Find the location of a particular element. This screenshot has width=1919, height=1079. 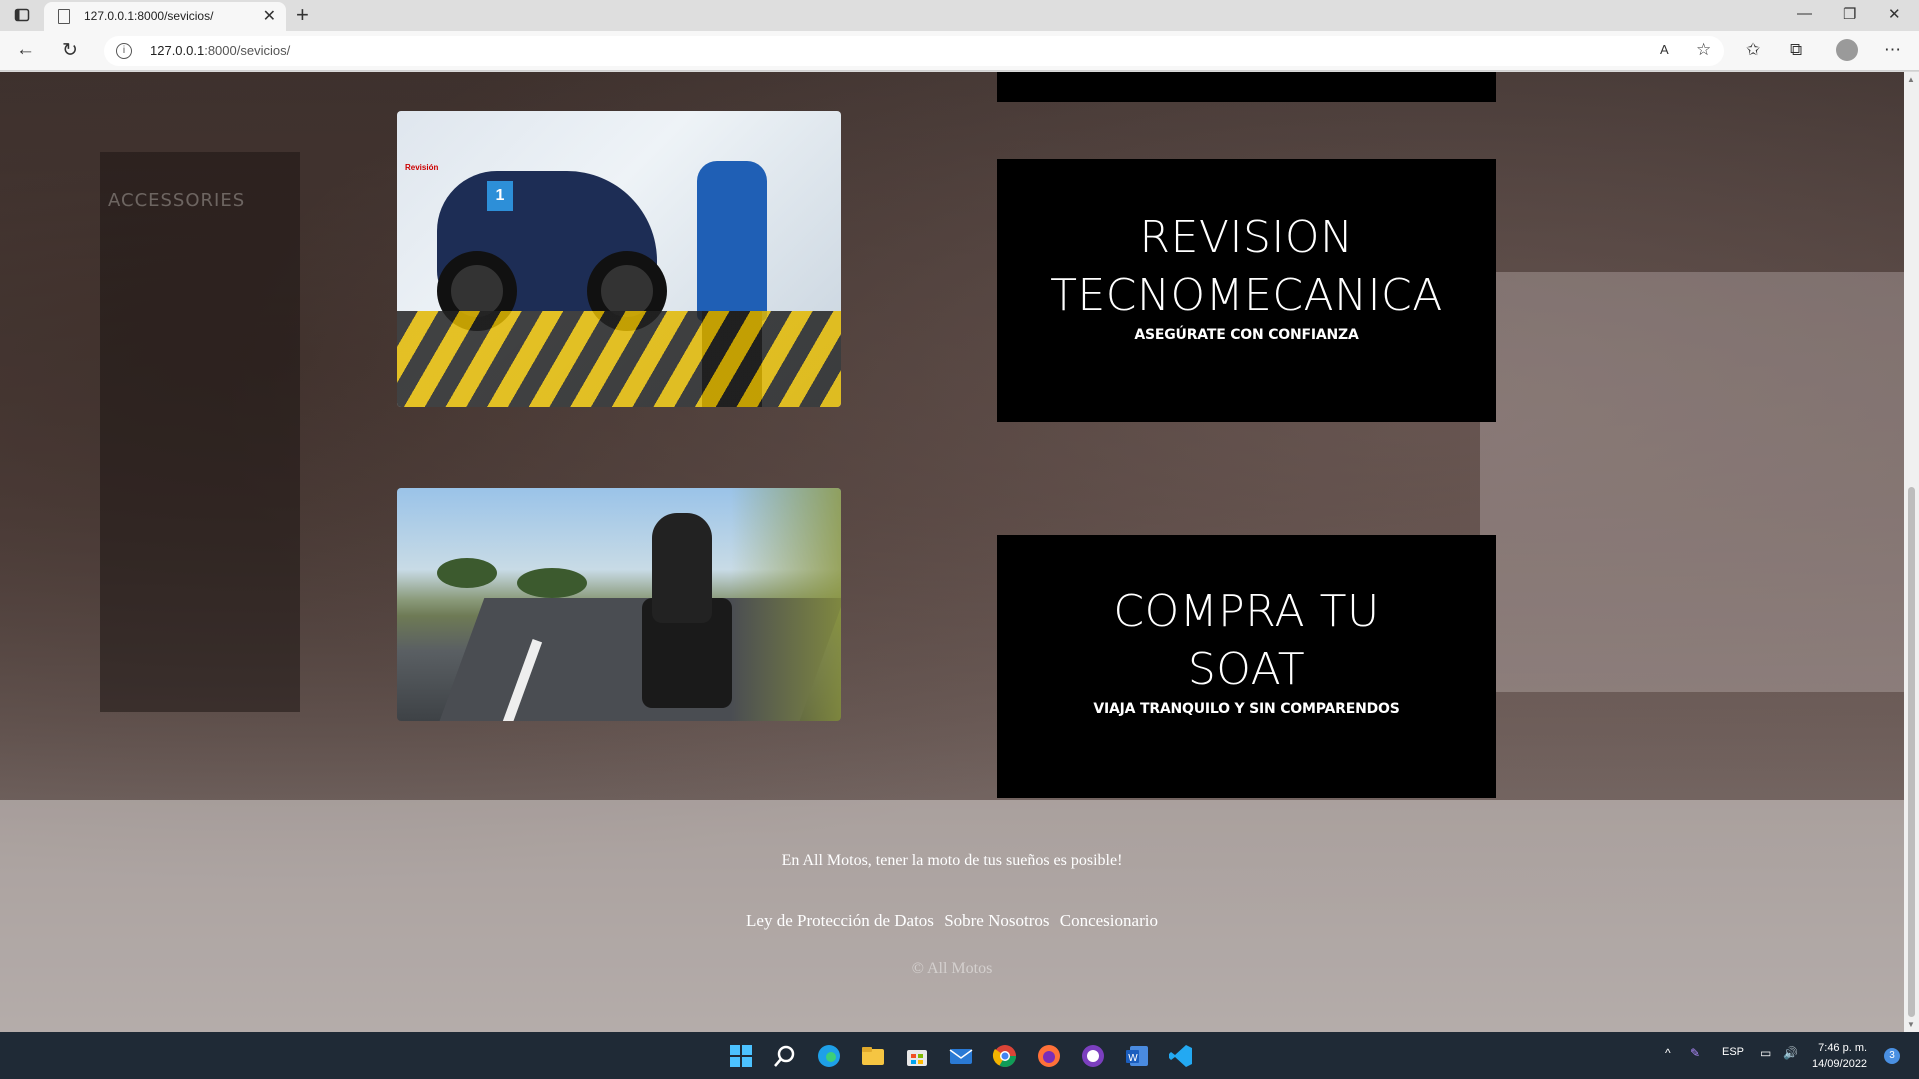

browser-toolbar: ← ↻ i 127.0.0.1:8000/sevicios/ A ☆ ✩ ⧉ ⋯ is located at coordinates (959, 51).